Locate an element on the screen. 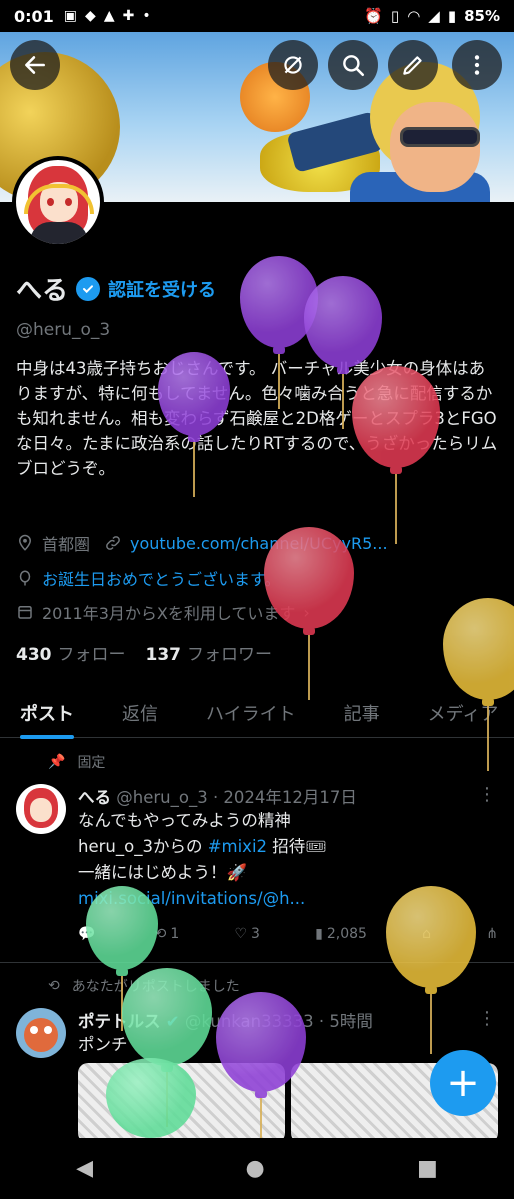  location-icon is located at coordinates (25, 543).